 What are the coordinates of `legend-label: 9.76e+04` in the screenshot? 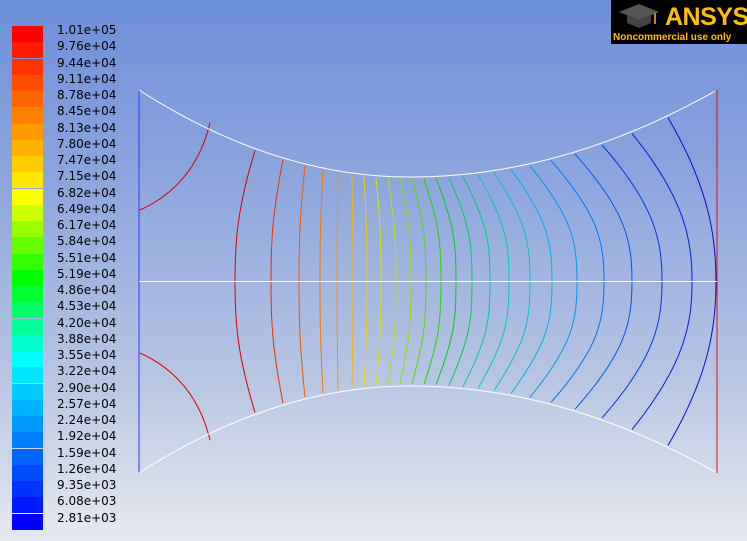 It's located at (87, 46).